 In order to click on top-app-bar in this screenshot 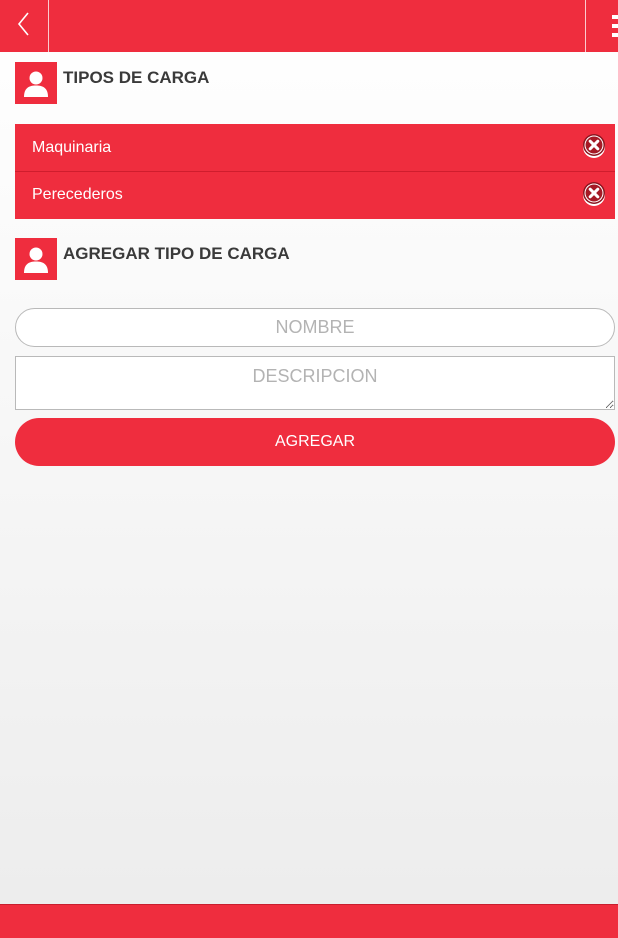, I will do `click(309, 26)`.